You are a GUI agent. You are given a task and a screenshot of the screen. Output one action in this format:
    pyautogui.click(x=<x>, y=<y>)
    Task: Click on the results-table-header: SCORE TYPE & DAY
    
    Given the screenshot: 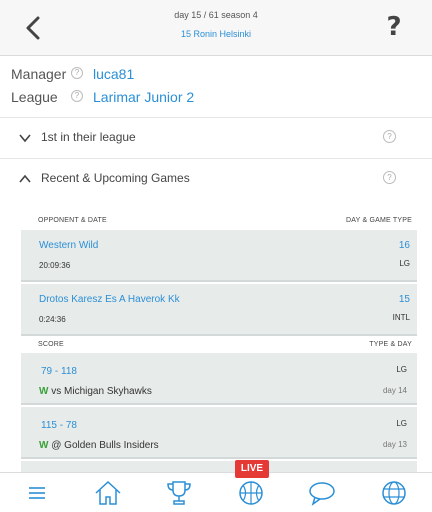 What is the action you would take?
    pyautogui.click(x=225, y=347)
    